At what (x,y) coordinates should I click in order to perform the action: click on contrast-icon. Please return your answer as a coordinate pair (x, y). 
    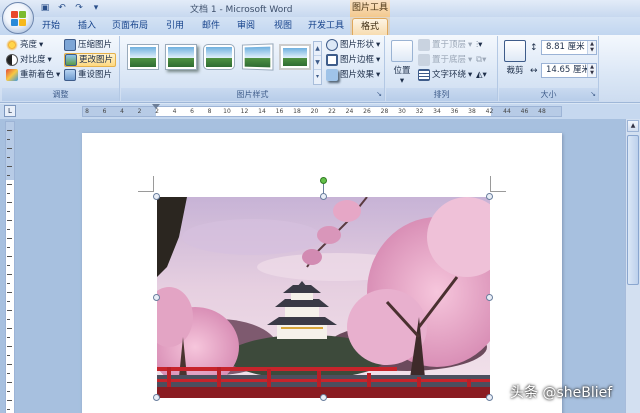
    Looking at the image, I should click on (12, 60).